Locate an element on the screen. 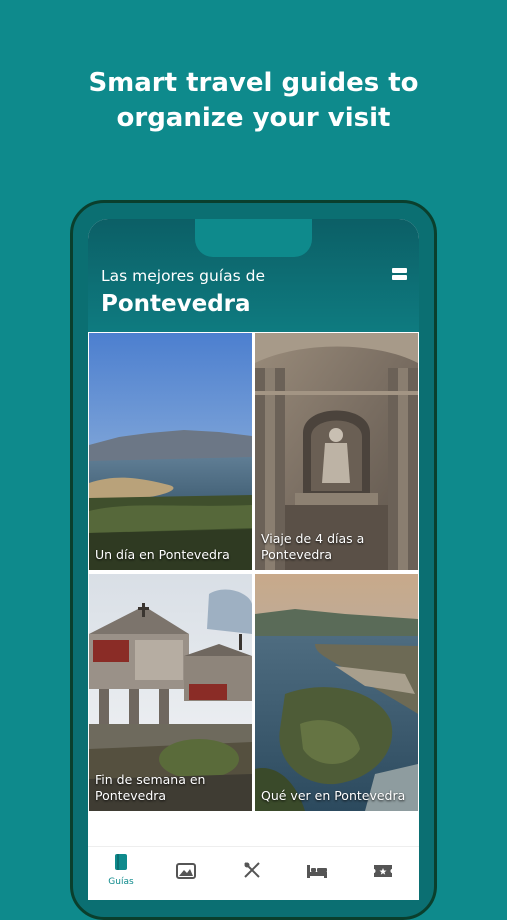  guide-label: Fin de semana en Pontevedra is located at coordinates (150, 787).